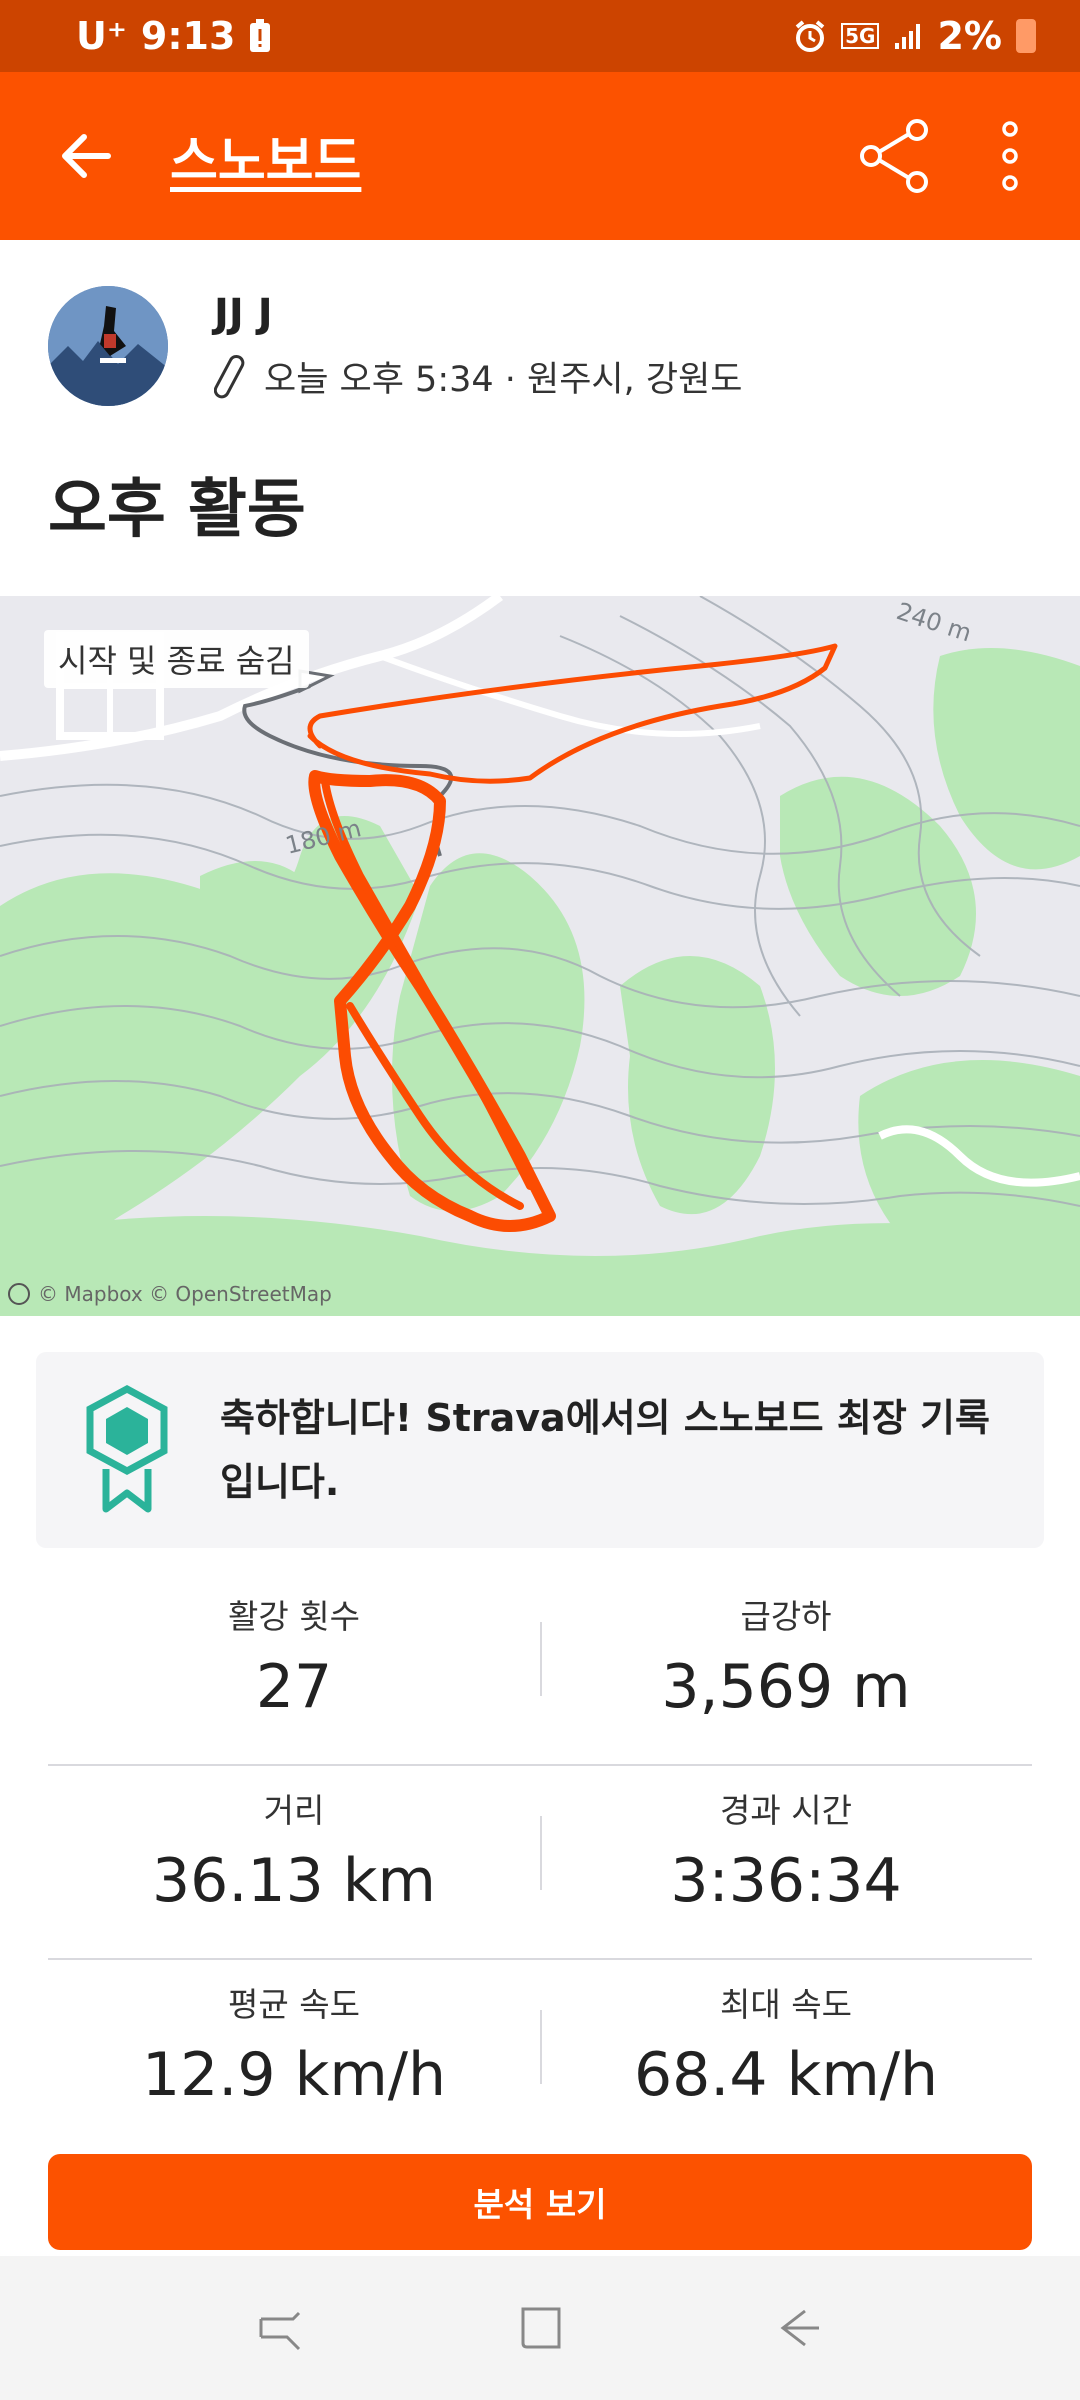 The width and height of the screenshot is (1080, 2400). What do you see at coordinates (786, 2075) in the screenshot?
I see `stat-value: 68.4 km/h` at bounding box center [786, 2075].